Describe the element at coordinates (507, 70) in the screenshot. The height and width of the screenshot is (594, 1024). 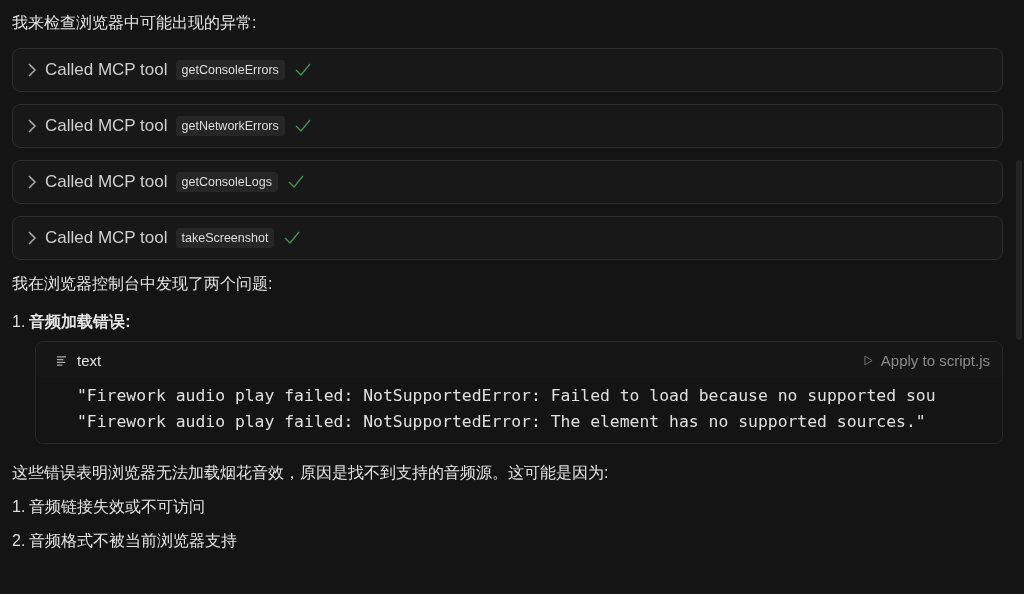
I see `tool-call-row: Called MCP tool getConsoleErrors` at that location.